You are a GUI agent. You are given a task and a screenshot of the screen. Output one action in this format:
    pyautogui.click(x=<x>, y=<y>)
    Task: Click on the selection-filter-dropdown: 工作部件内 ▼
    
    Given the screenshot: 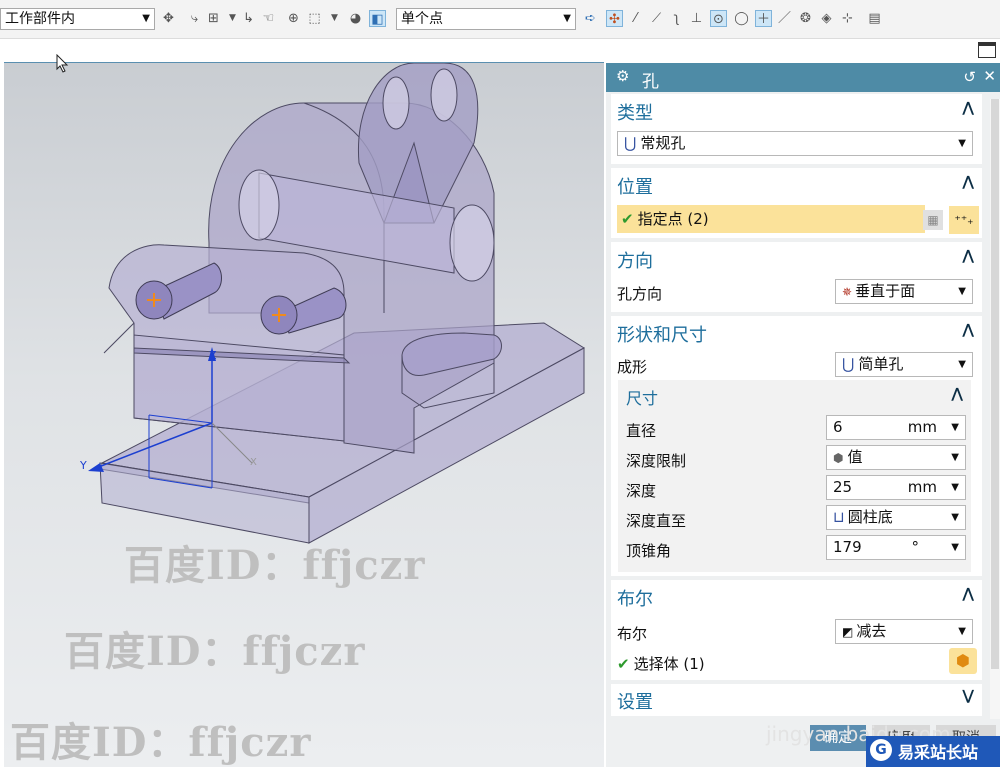 What is the action you would take?
    pyautogui.click(x=77, y=19)
    